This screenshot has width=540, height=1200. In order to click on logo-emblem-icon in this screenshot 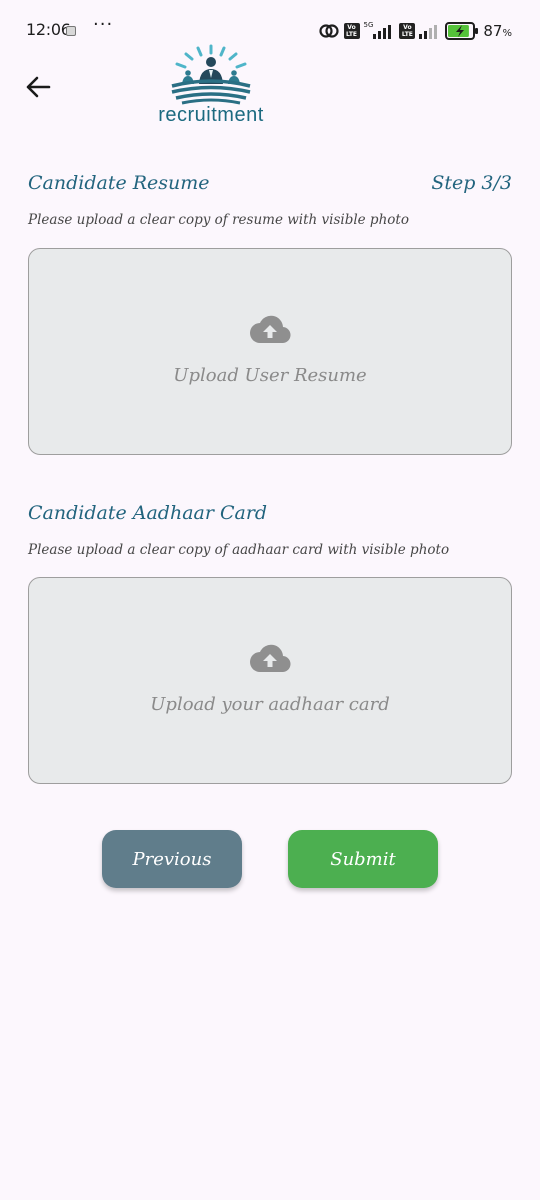, I will do `click(211, 74)`.